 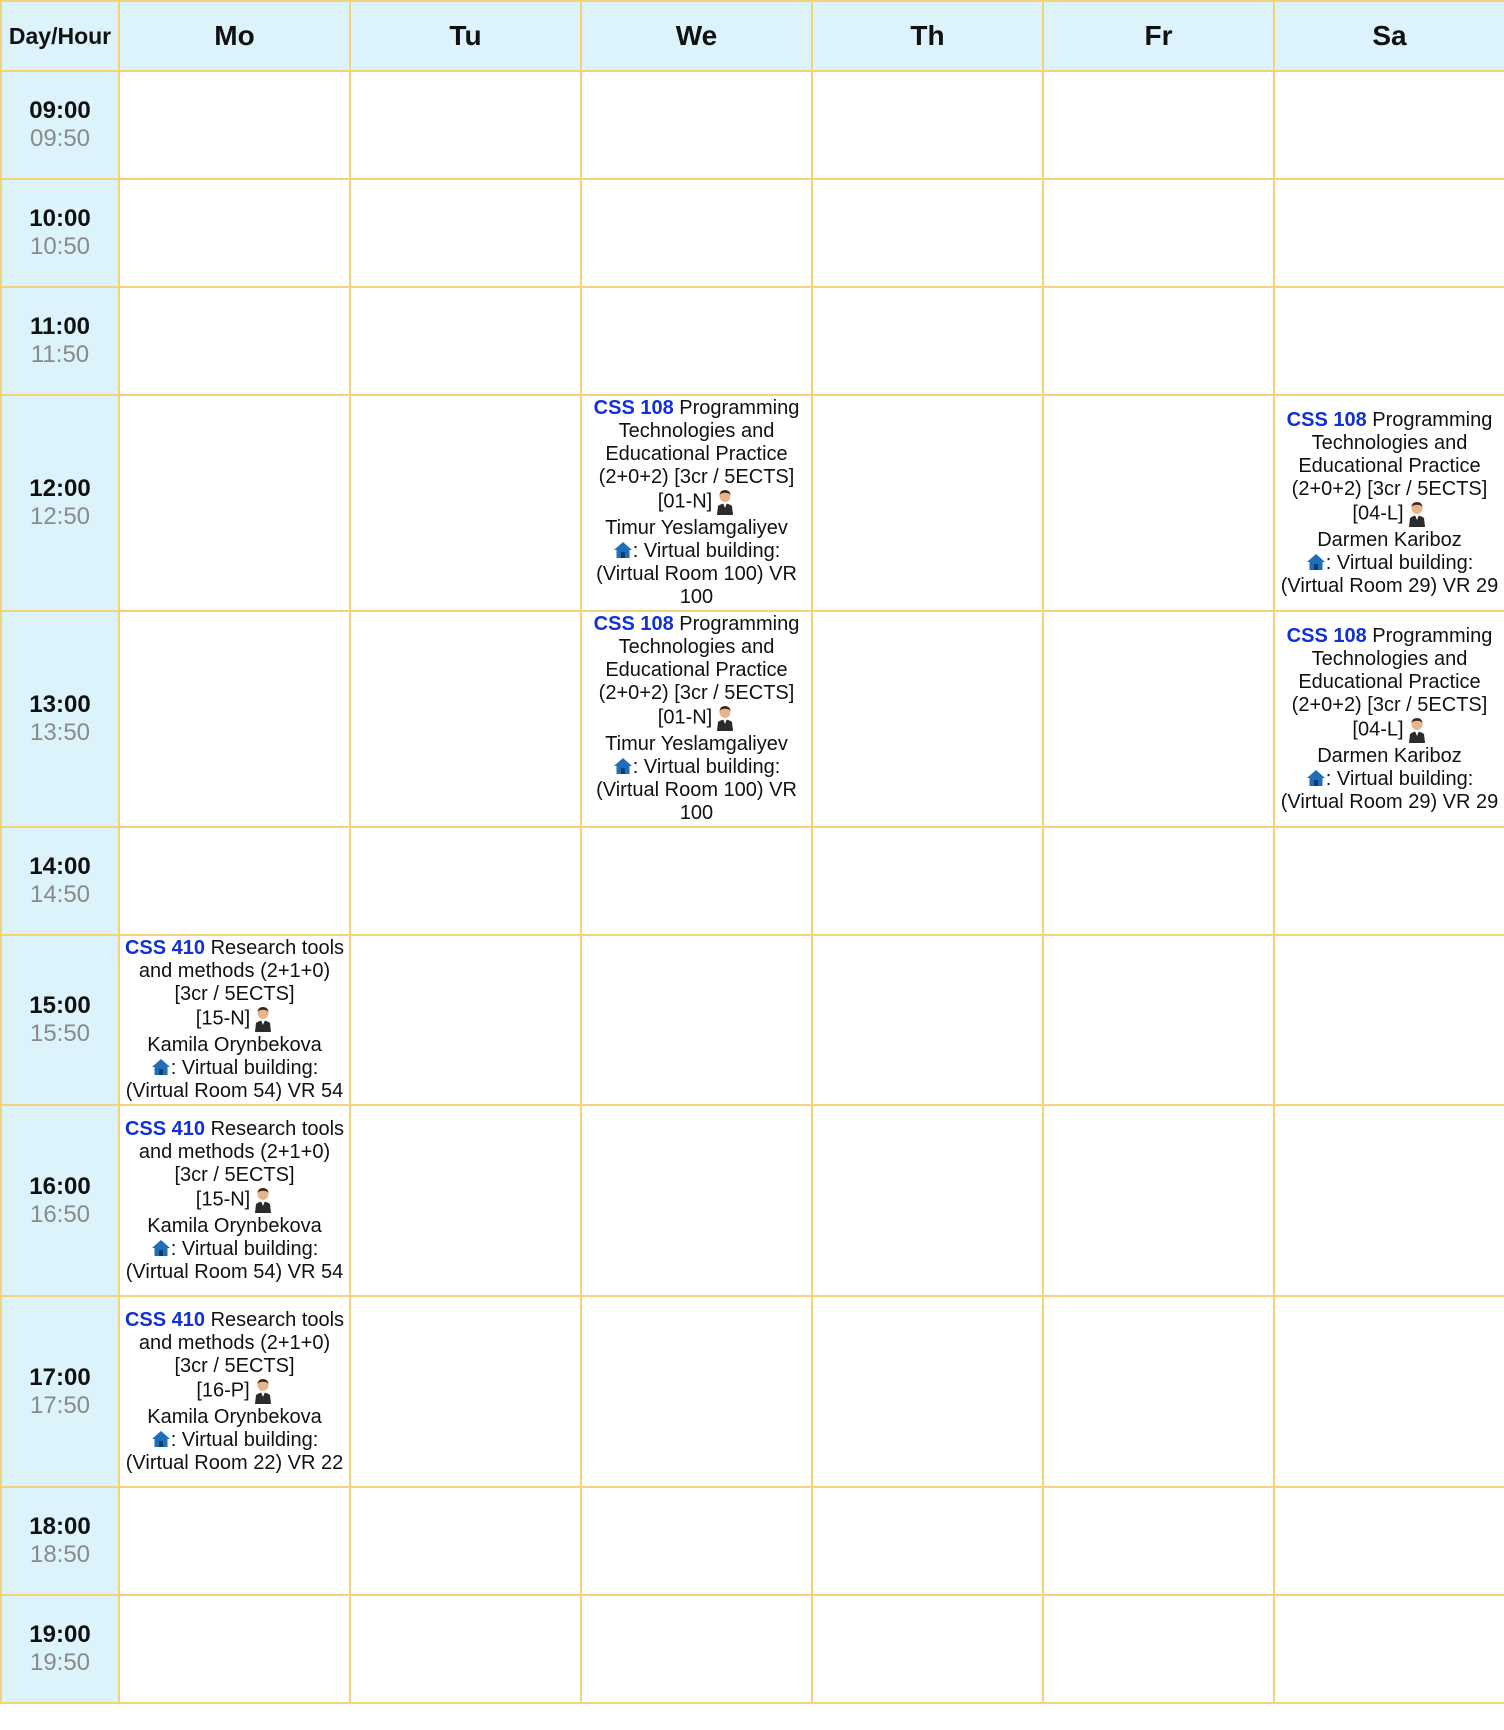 What do you see at coordinates (1388, 36) in the screenshot?
I see `day-header-sa: Sa` at bounding box center [1388, 36].